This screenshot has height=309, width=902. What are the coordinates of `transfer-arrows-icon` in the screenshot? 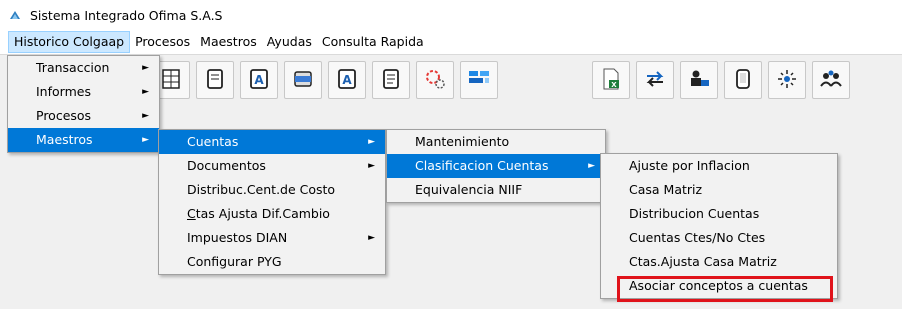 It's located at (655, 80).